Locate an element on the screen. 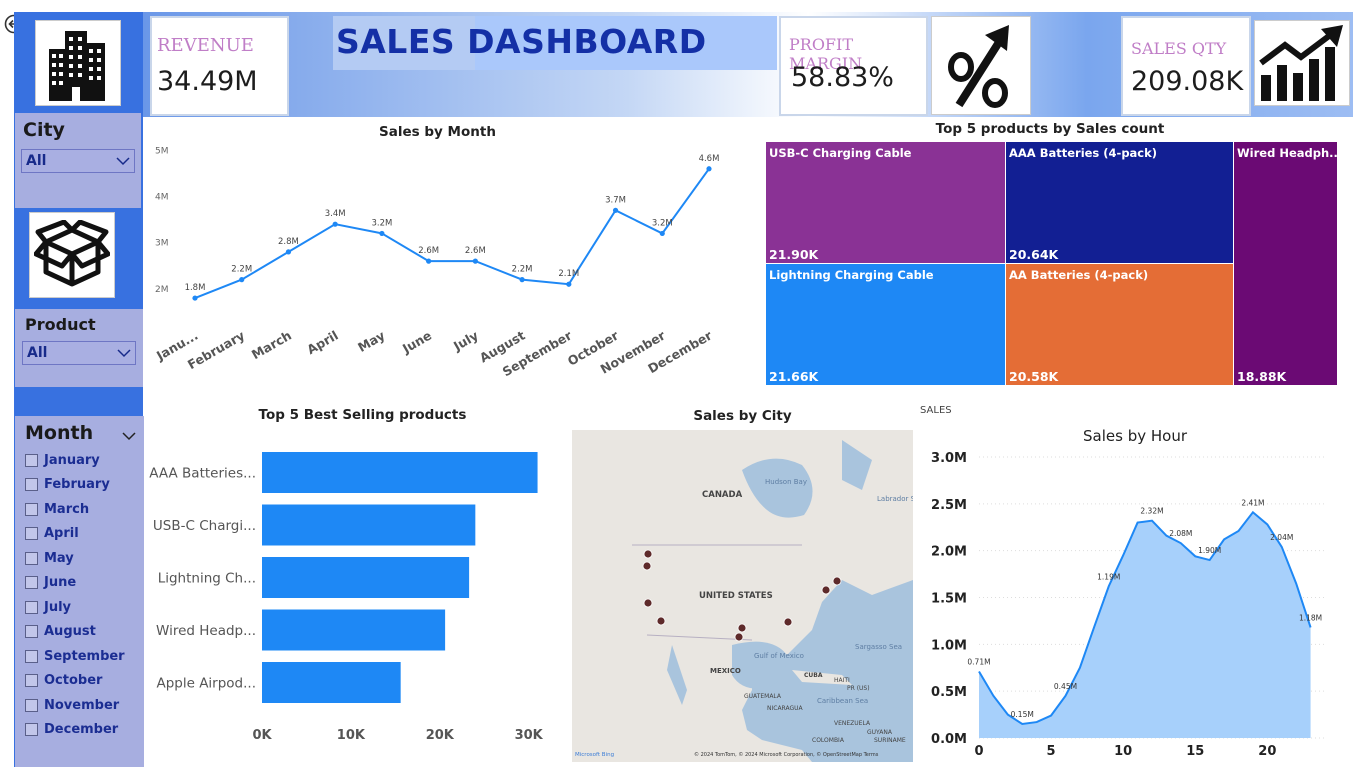 Image resolution: width=1358 pixels, height=770 pixels. treemap-cell: USB-C Charging Cable 21.90K is located at coordinates (885, 202).